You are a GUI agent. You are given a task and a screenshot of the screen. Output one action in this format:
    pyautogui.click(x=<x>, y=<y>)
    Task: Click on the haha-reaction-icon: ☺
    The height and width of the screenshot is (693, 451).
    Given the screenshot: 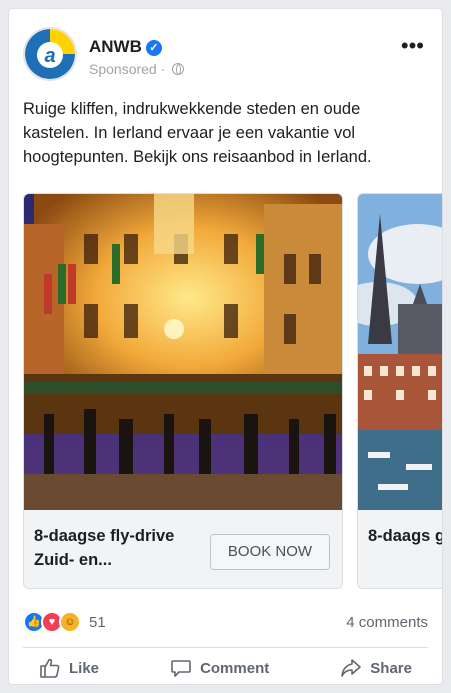 What is the action you would take?
    pyautogui.click(x=70, y=622)
    